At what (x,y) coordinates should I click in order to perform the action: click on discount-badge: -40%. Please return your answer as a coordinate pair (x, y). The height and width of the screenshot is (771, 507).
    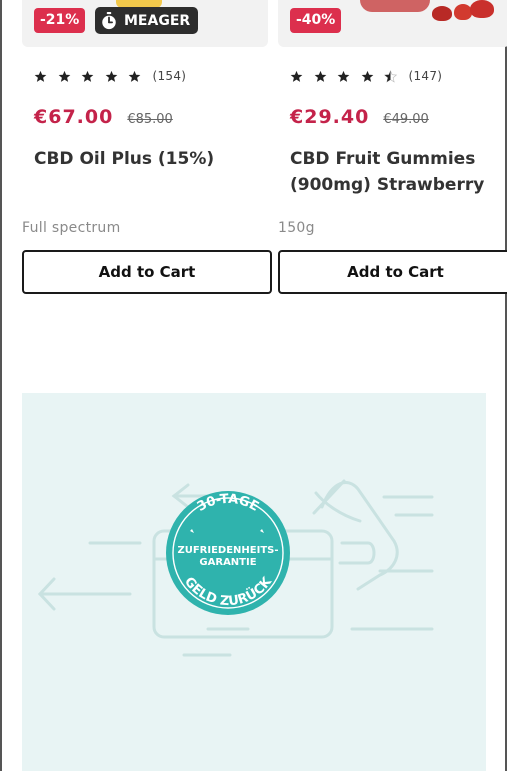
    Looking at the image, I should click on (316, 20).